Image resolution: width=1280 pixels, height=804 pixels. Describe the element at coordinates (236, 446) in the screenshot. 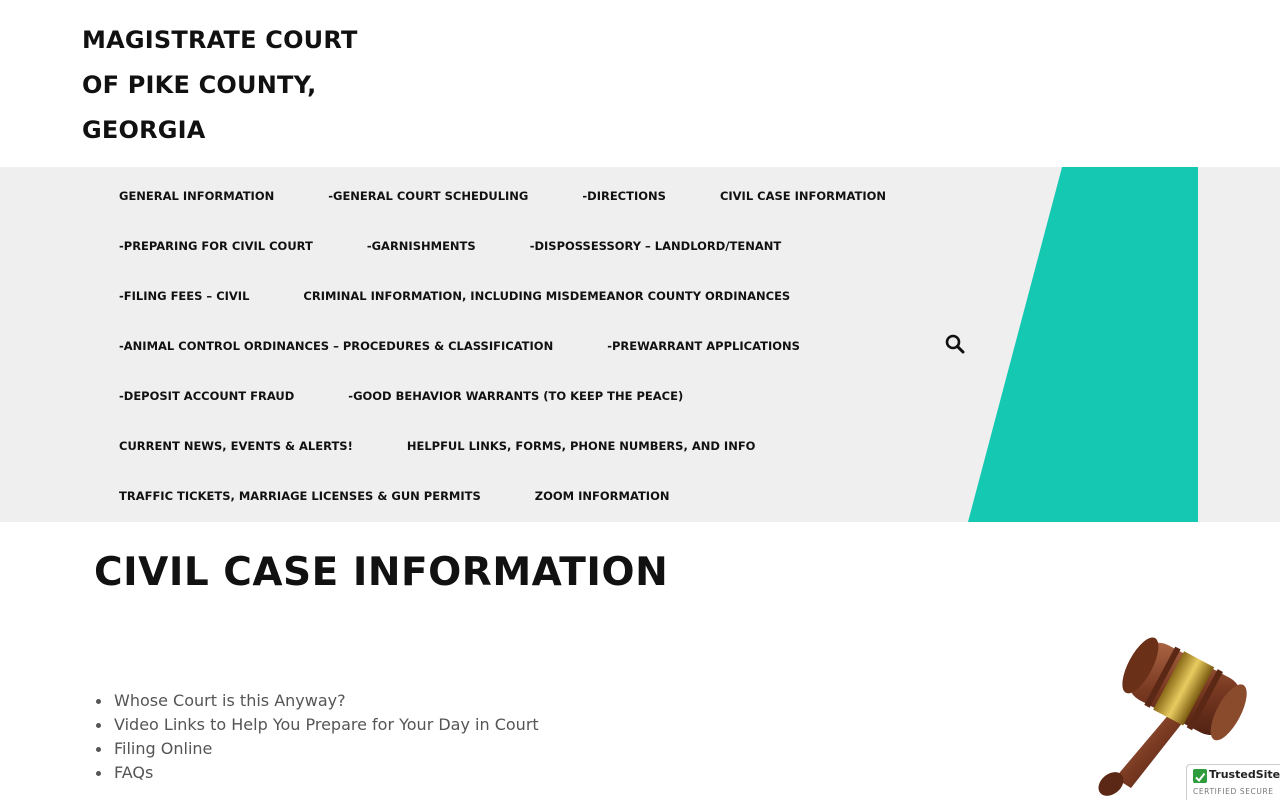

I see `nav-item-current-news: CURRENT NEWS, EVENTS & ALERTS!` at that location.